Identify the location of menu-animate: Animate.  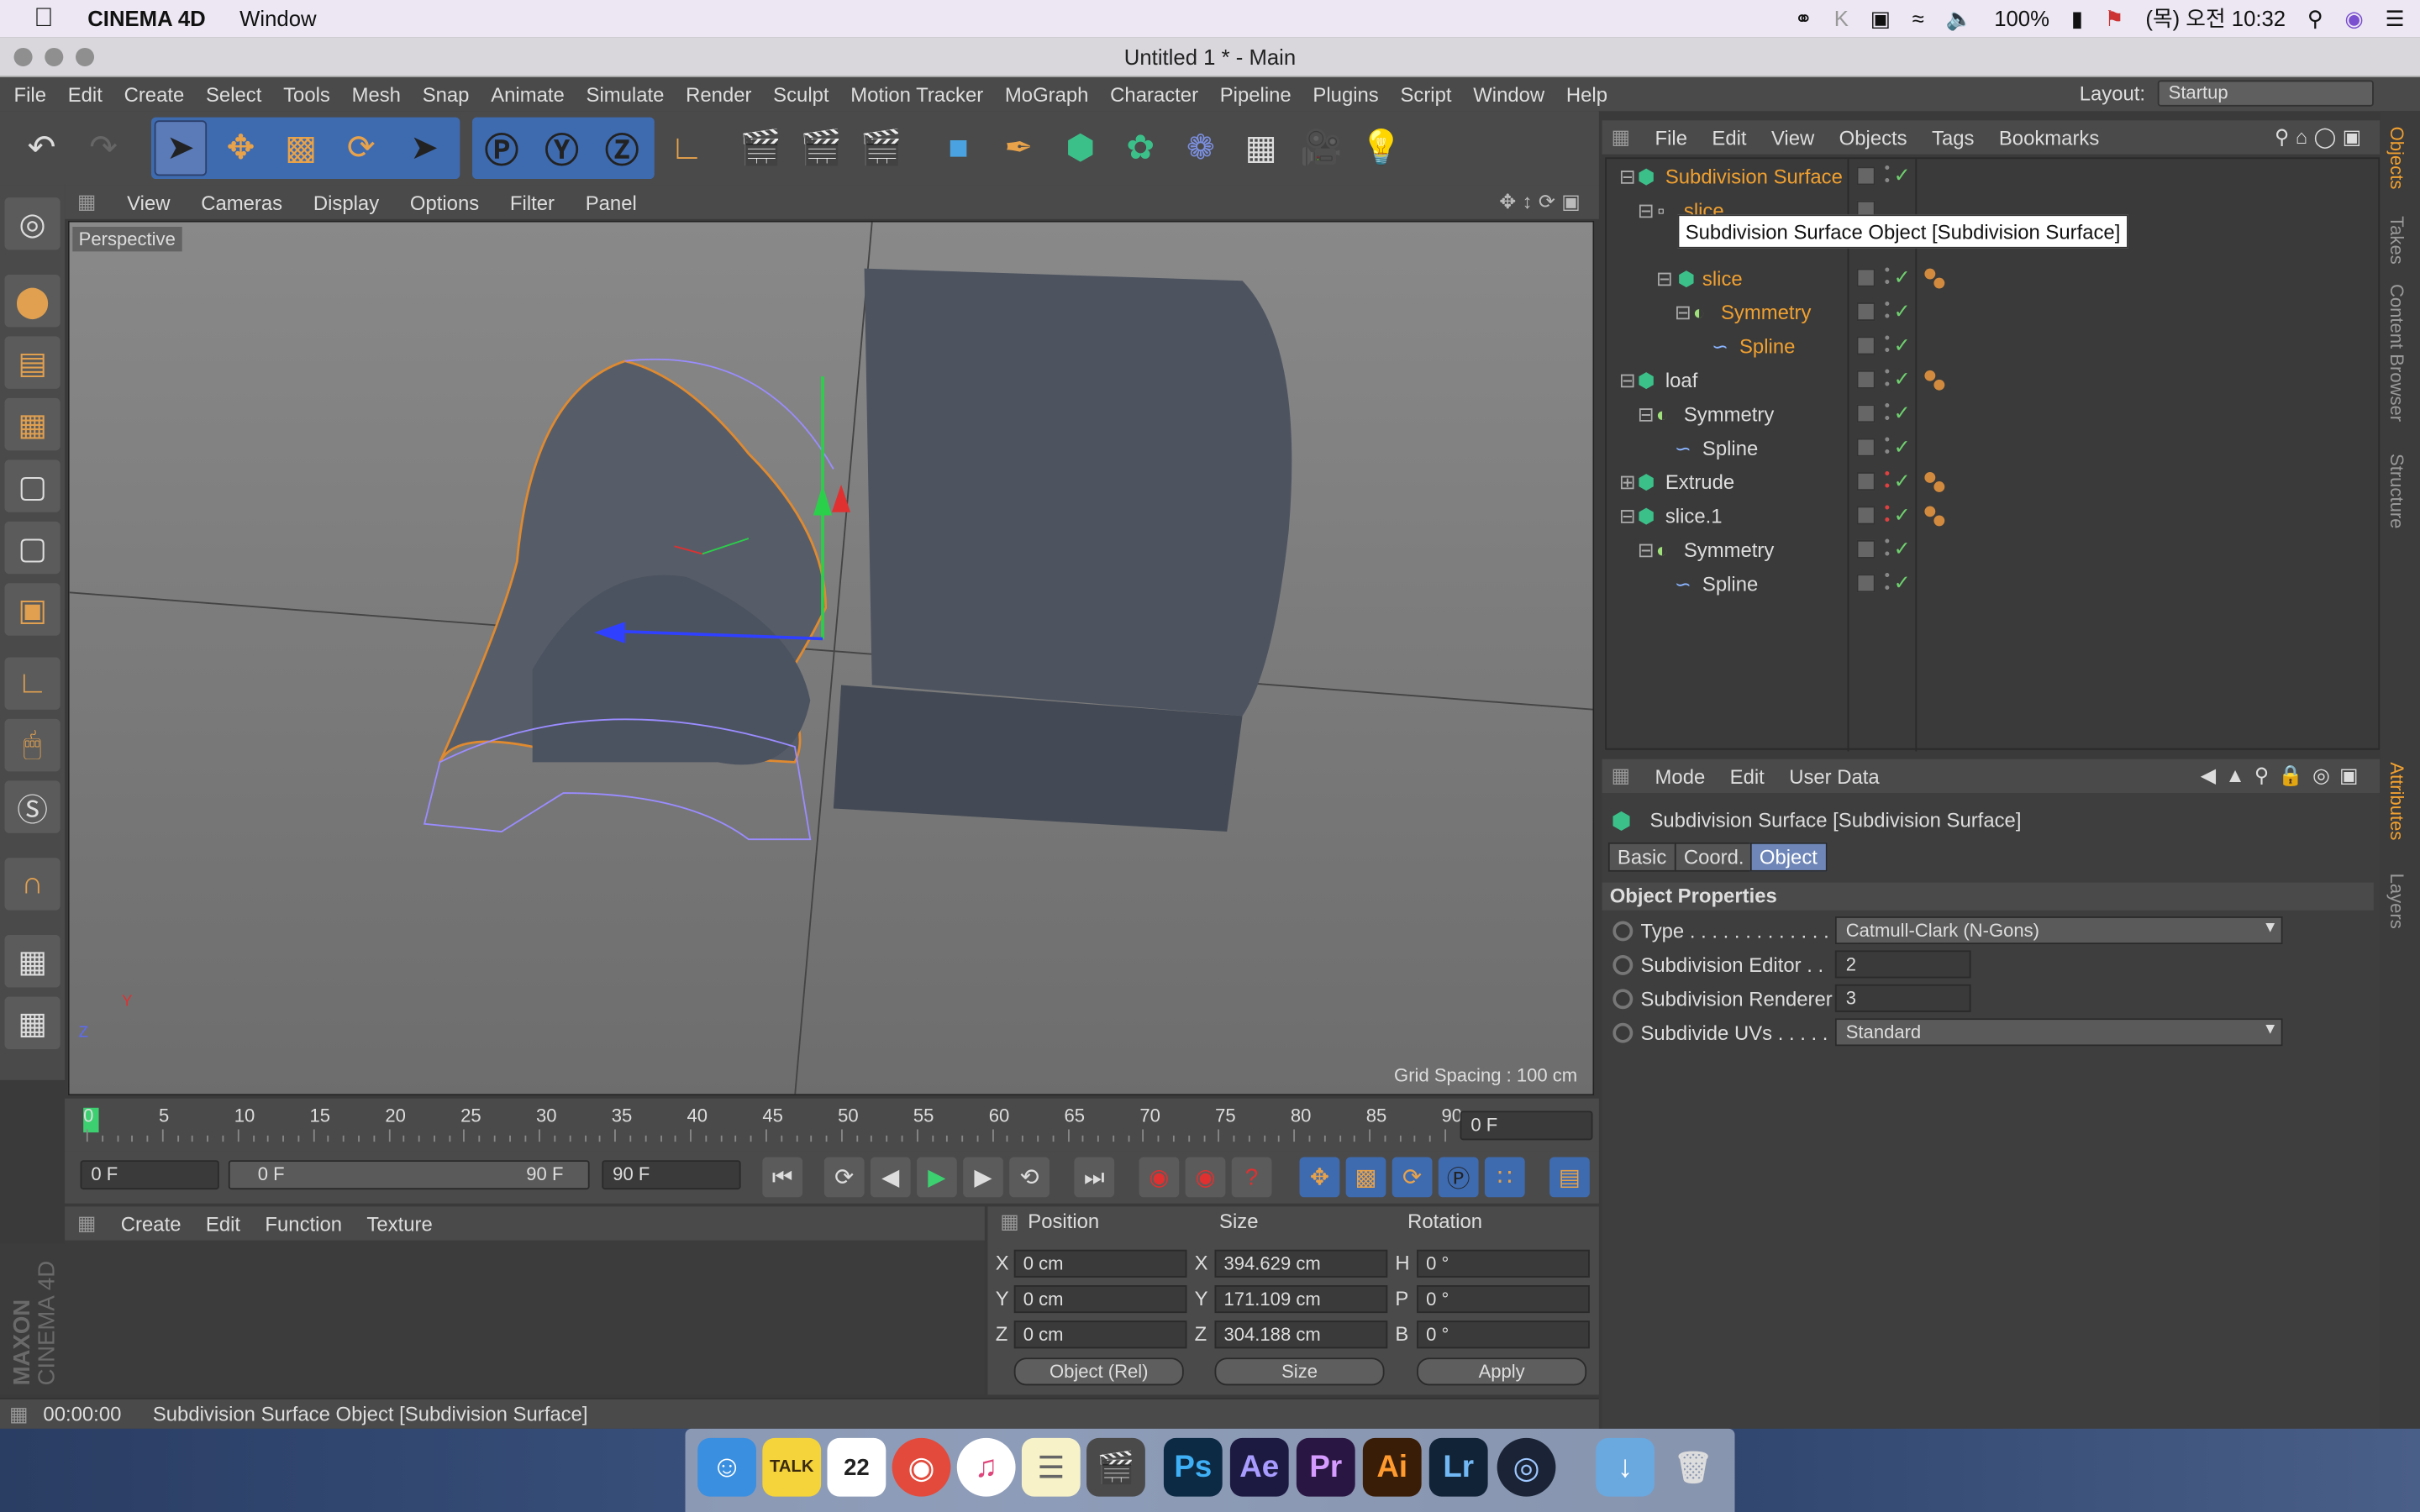
(528, 94).